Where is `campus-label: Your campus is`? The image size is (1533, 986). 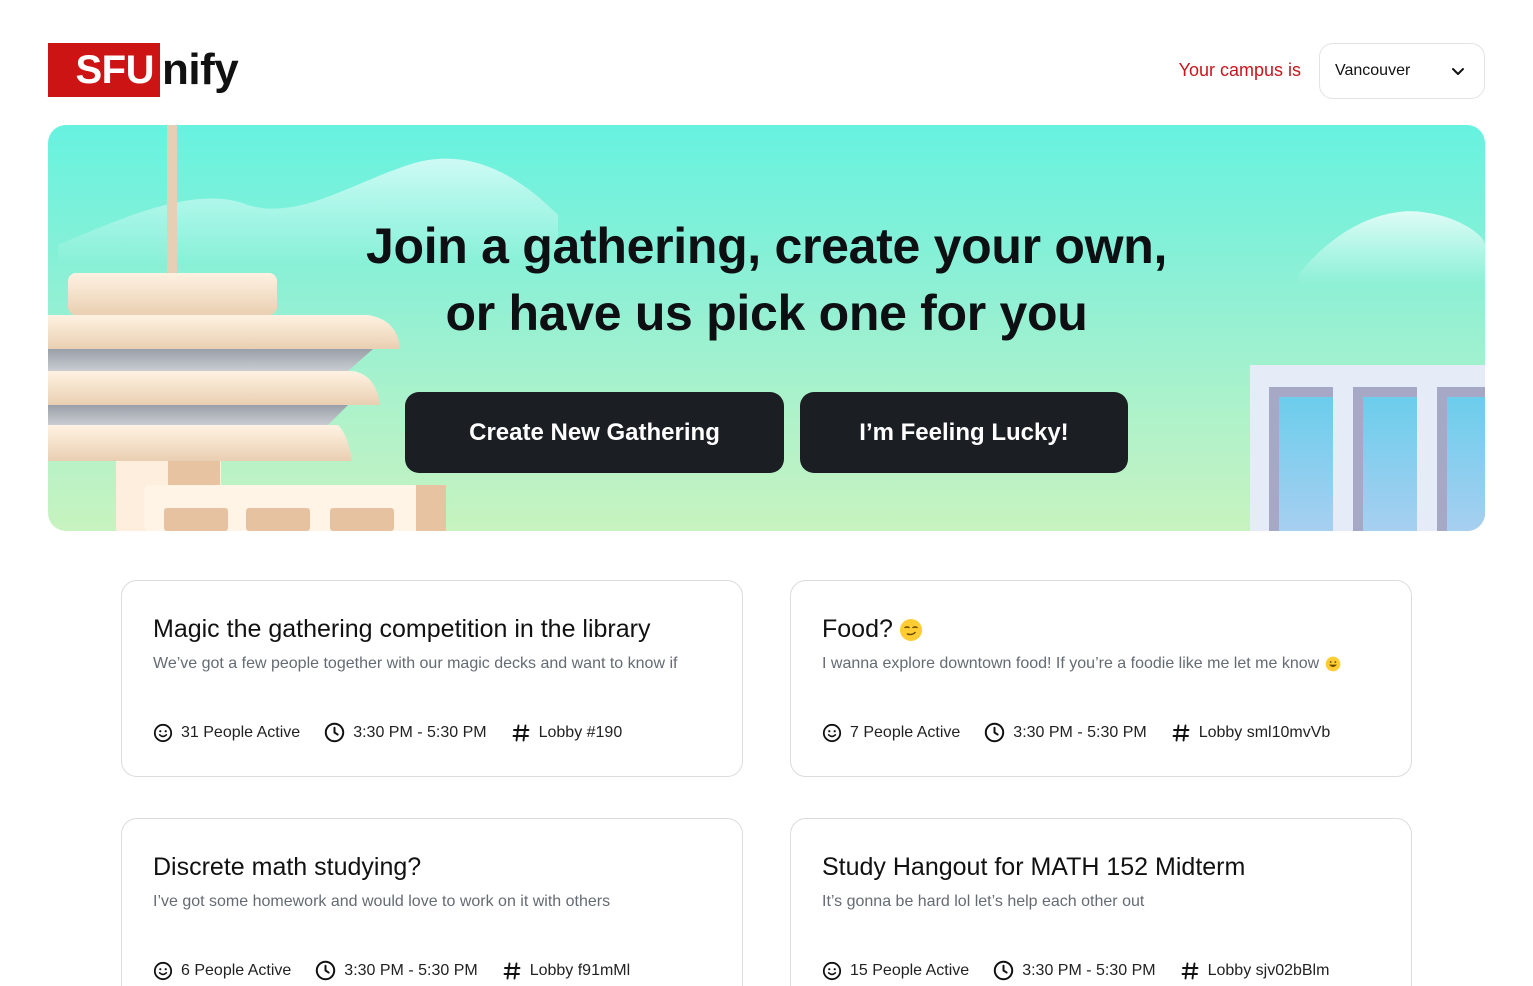
campus-label: Your campus is is located at coordinates (1239, 70).